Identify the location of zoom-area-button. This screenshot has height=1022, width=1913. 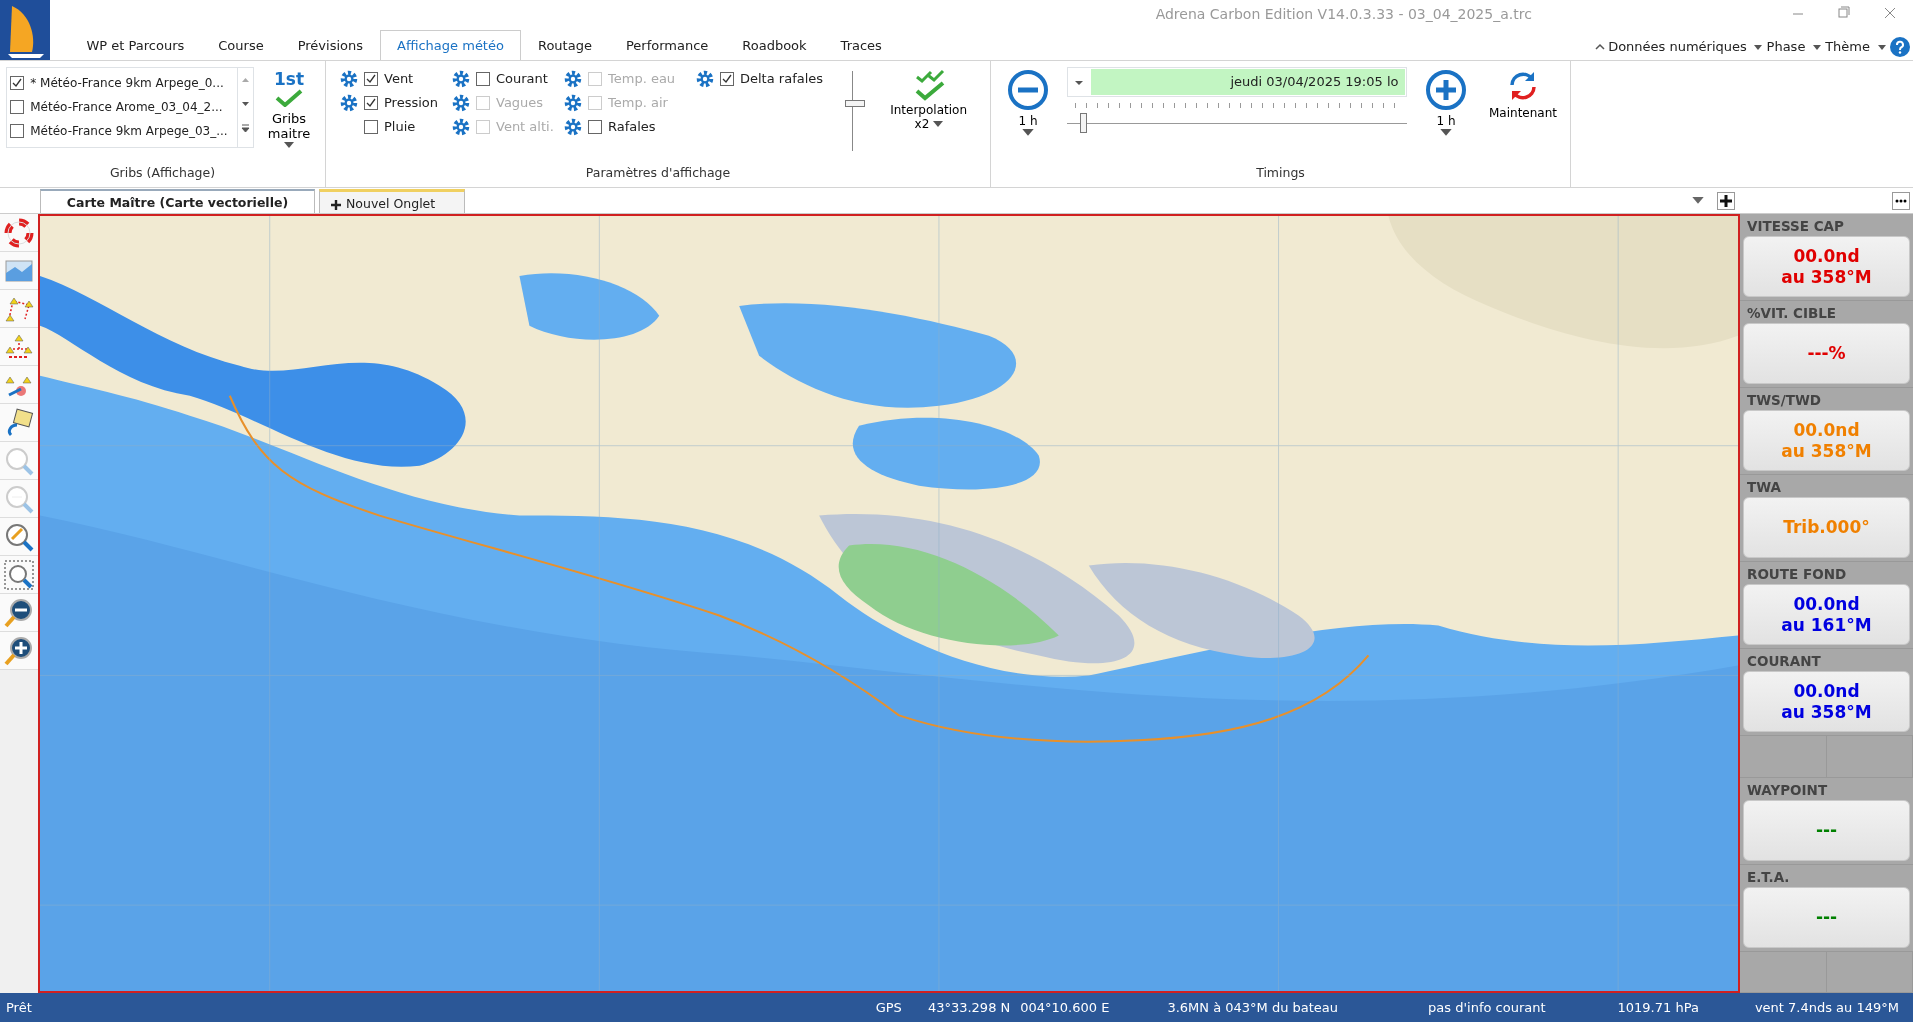
(19, 575).